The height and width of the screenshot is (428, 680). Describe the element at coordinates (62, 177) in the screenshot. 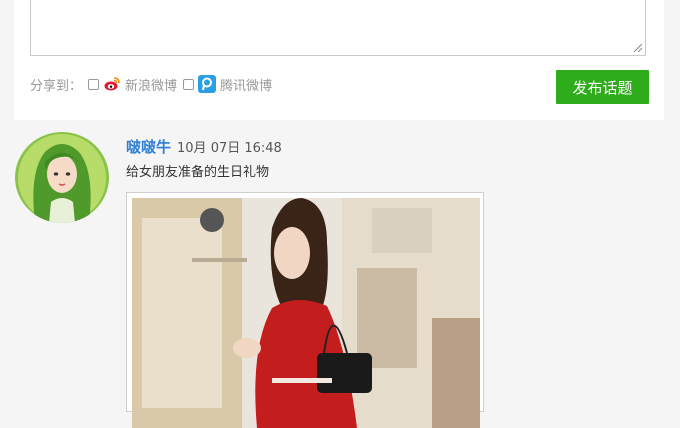

I see `avatar` at that location.